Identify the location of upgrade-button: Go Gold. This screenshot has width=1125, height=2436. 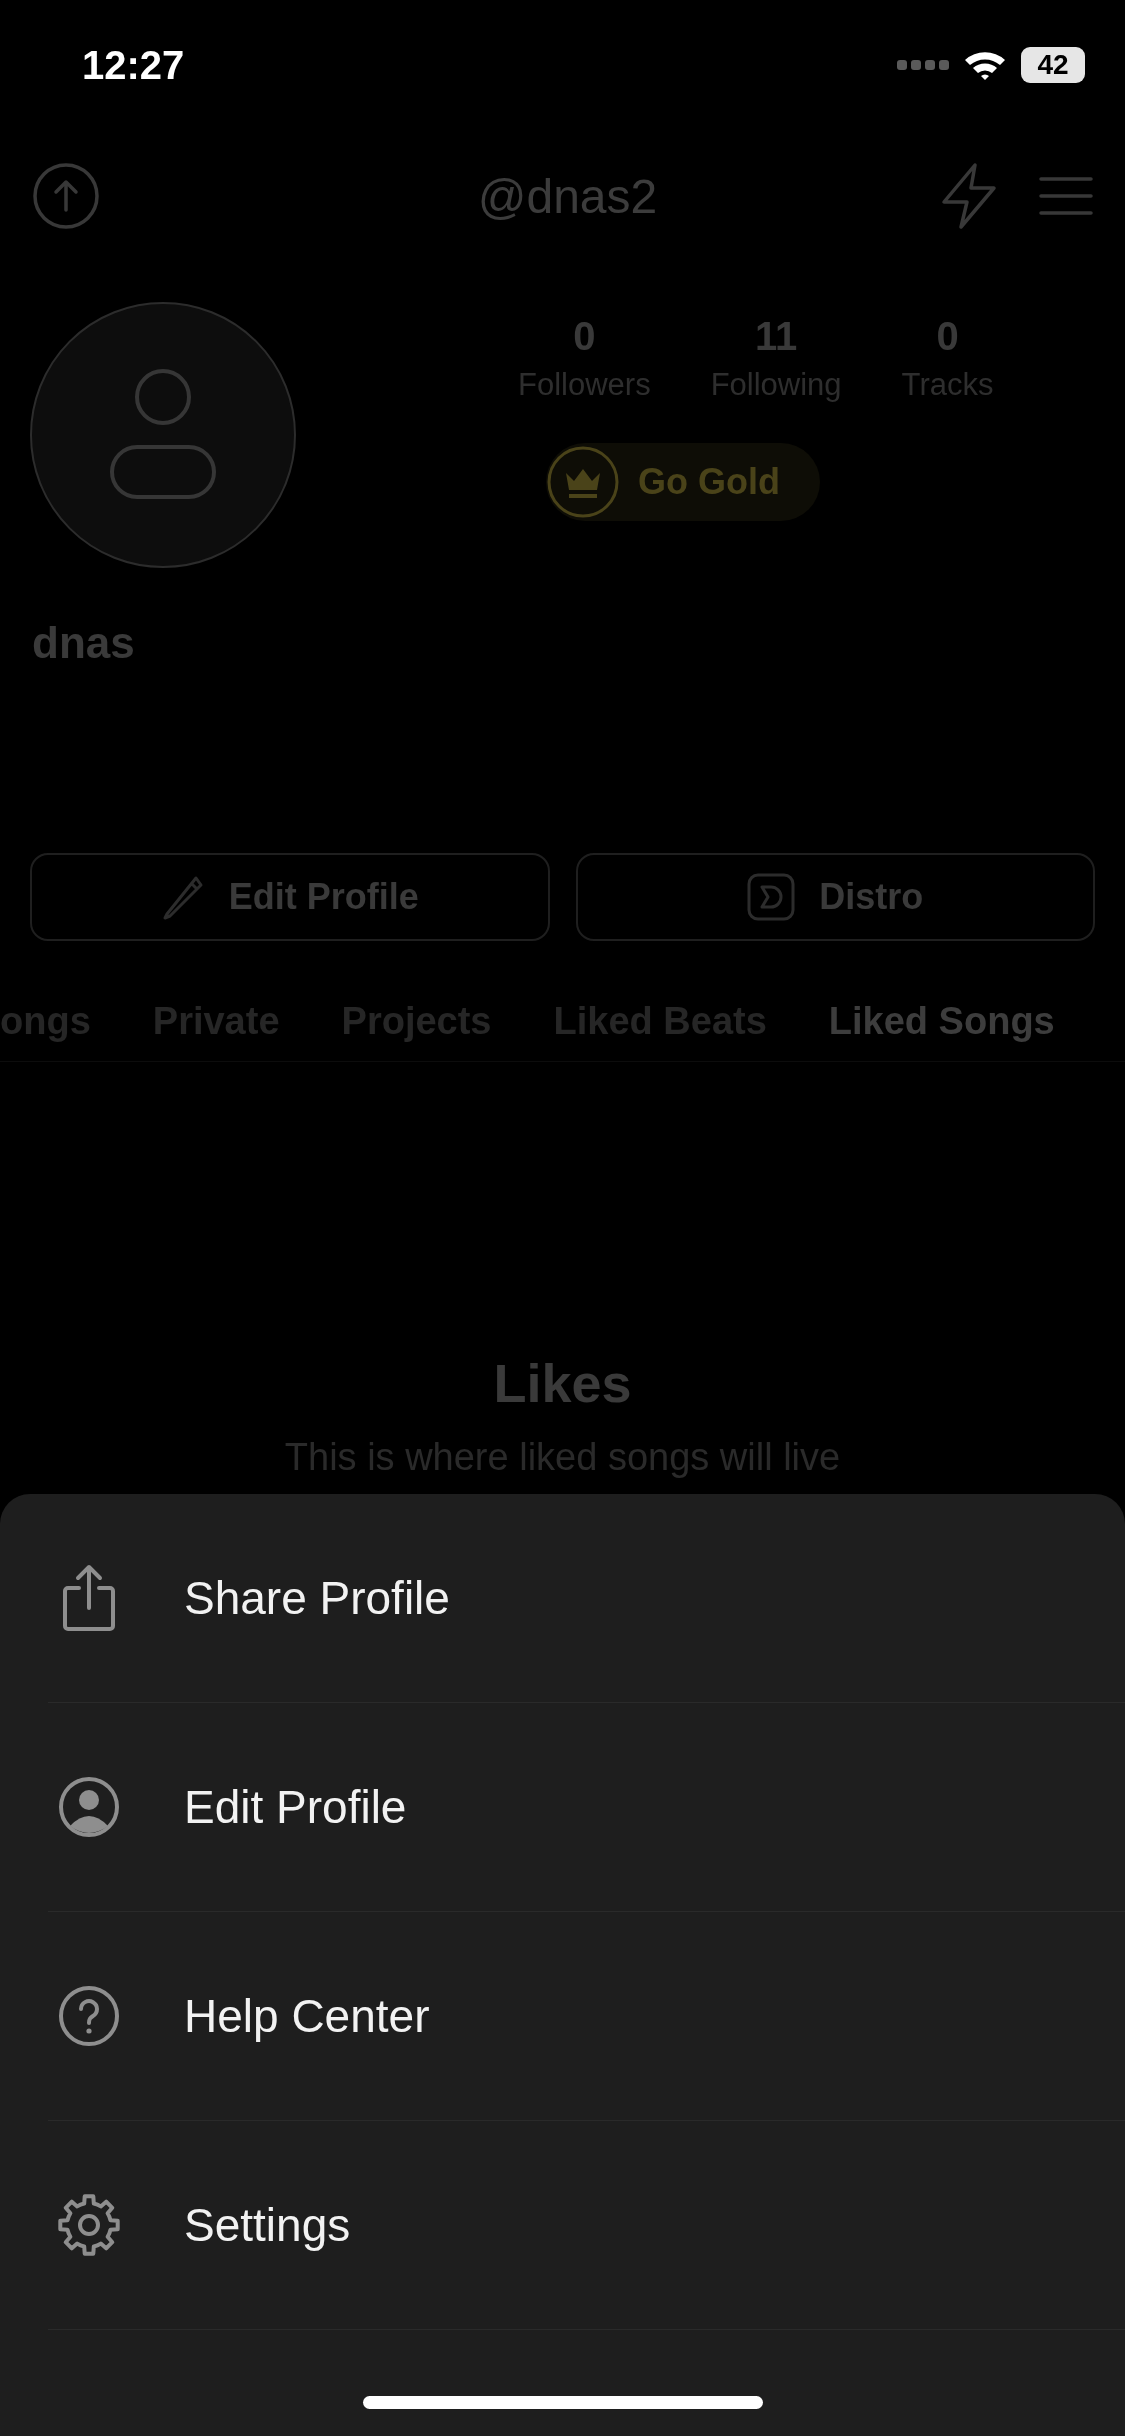
(683, 482).